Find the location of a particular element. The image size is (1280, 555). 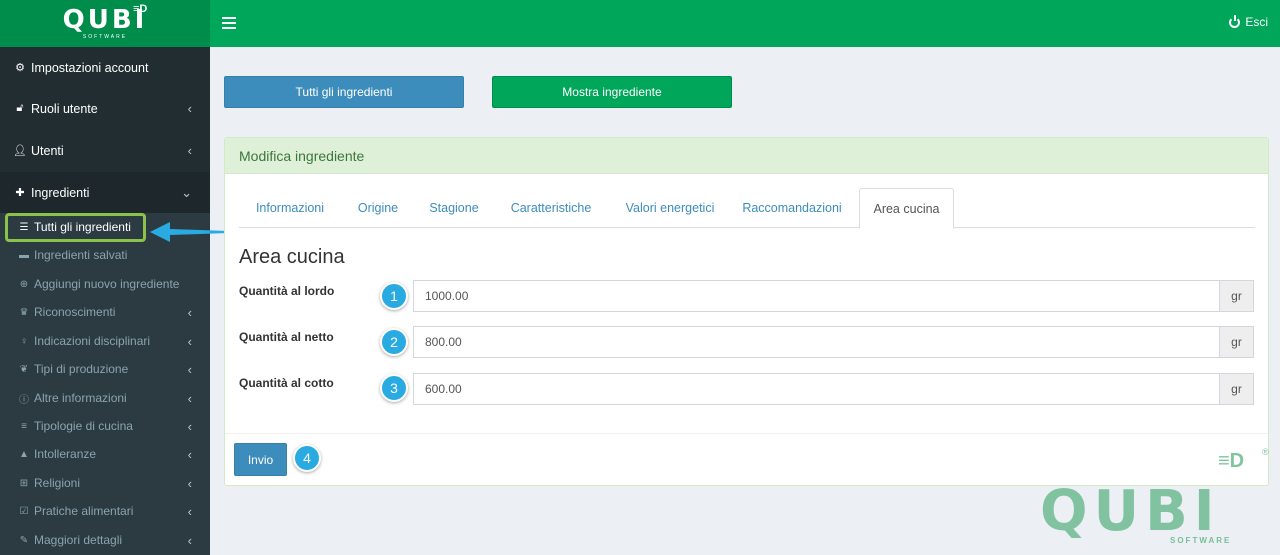

sidebar-item-account-settings: ⚙ Impostazioni account is located at coordinates (105, 67).